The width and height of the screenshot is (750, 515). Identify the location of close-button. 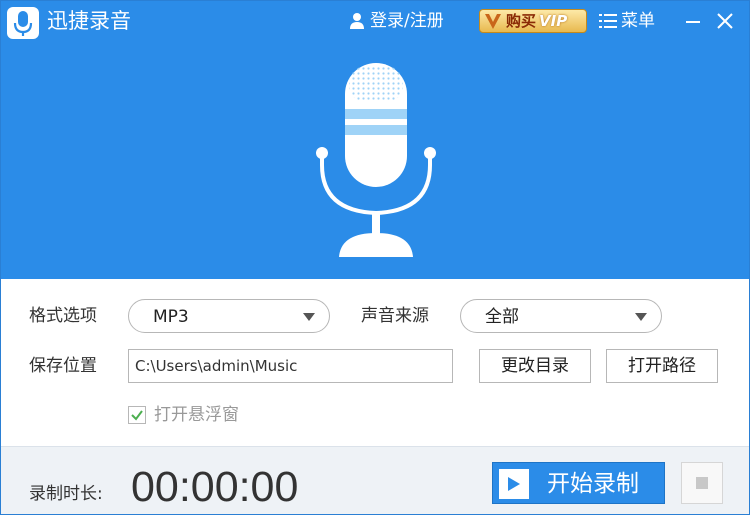
(725, 21).